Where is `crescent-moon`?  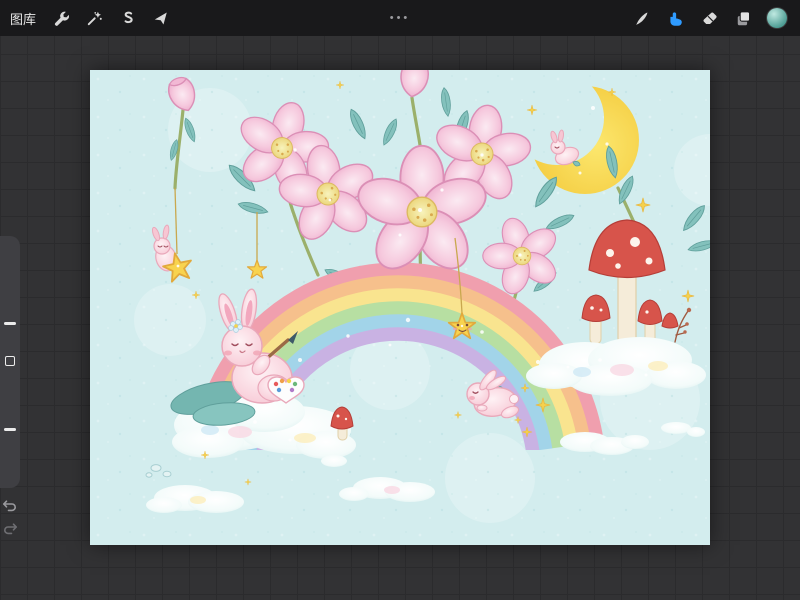 crescent-moon is located at coordinates (585, 140).